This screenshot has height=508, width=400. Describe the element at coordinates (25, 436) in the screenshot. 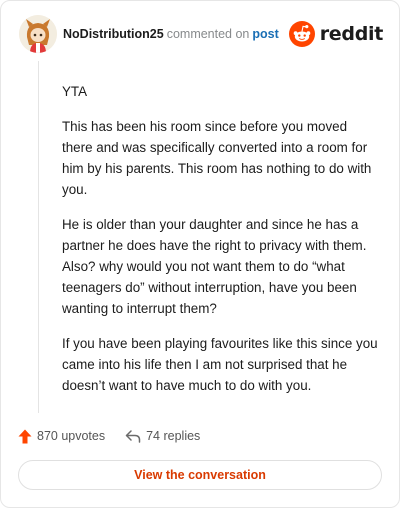

I see `upvote-arrow-icon` at that location.